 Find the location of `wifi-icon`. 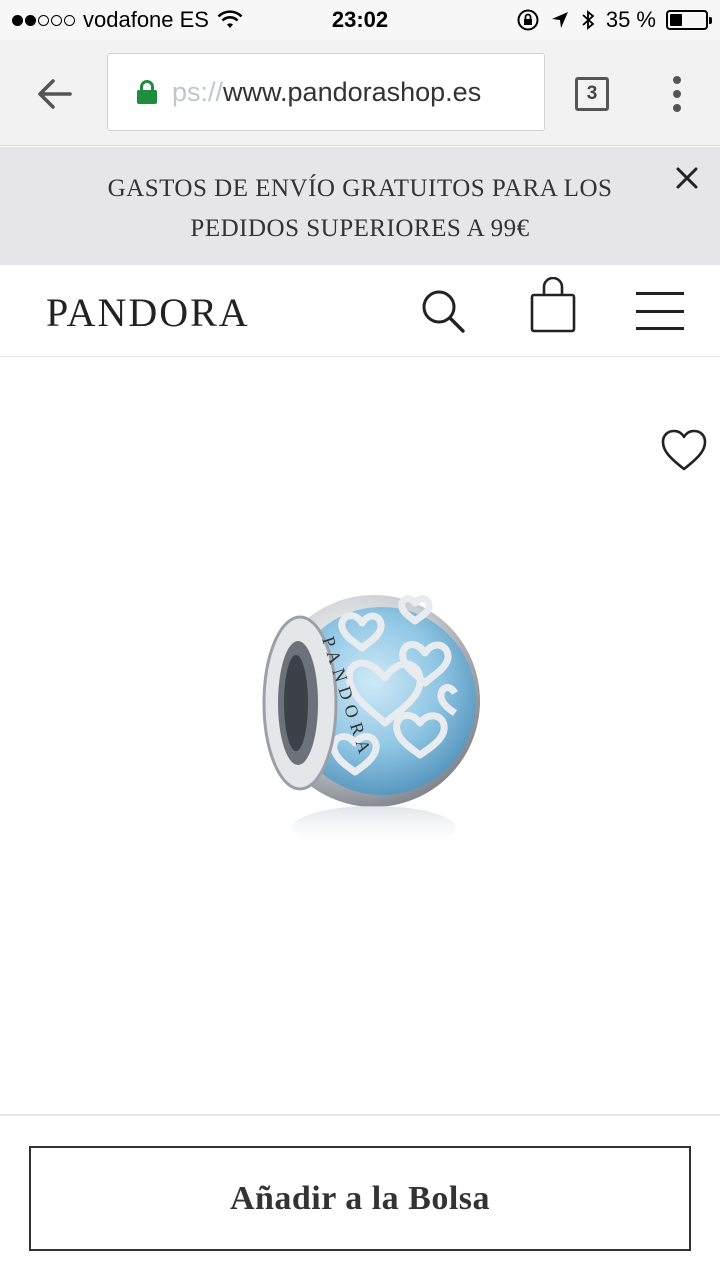

wifi-icon is located at coordinates (230, 19).